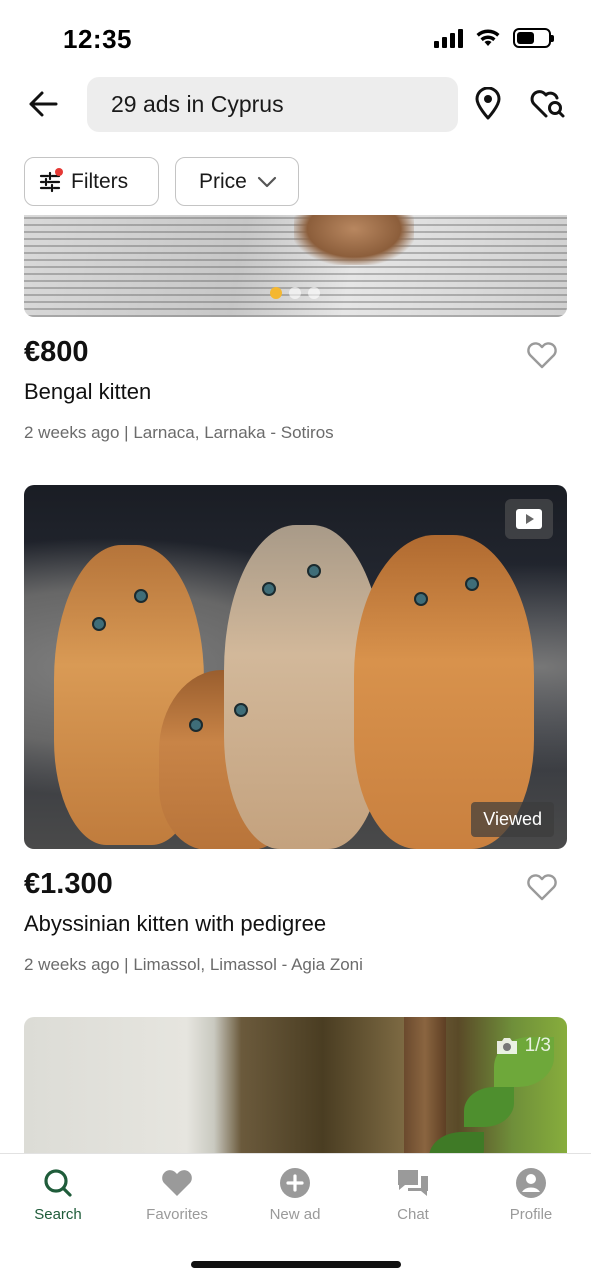  Describe the element at coordinates (413, 1183) in the screenshot. I see `chat-bubbles-icon` at that location.